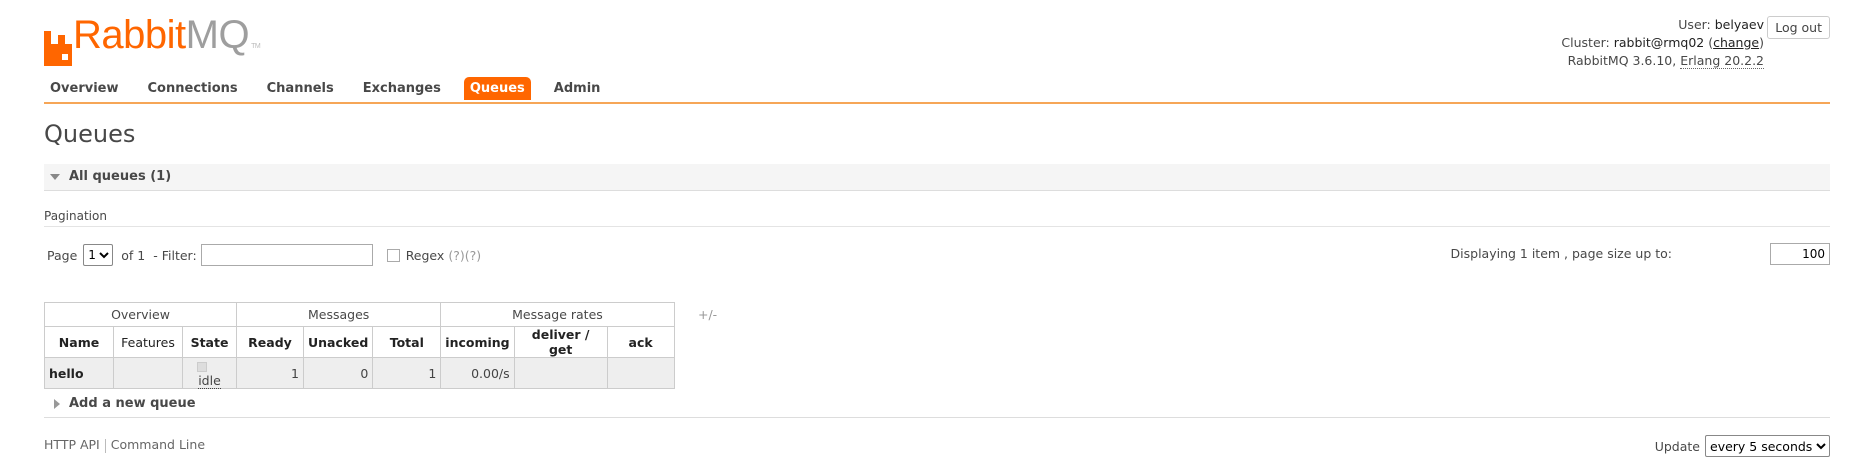 The image size is (1868, 462). What do you see at coordinates (1800, 254) in the screenshot?
I see `page-size-input` at bounding box center [1800, 254].